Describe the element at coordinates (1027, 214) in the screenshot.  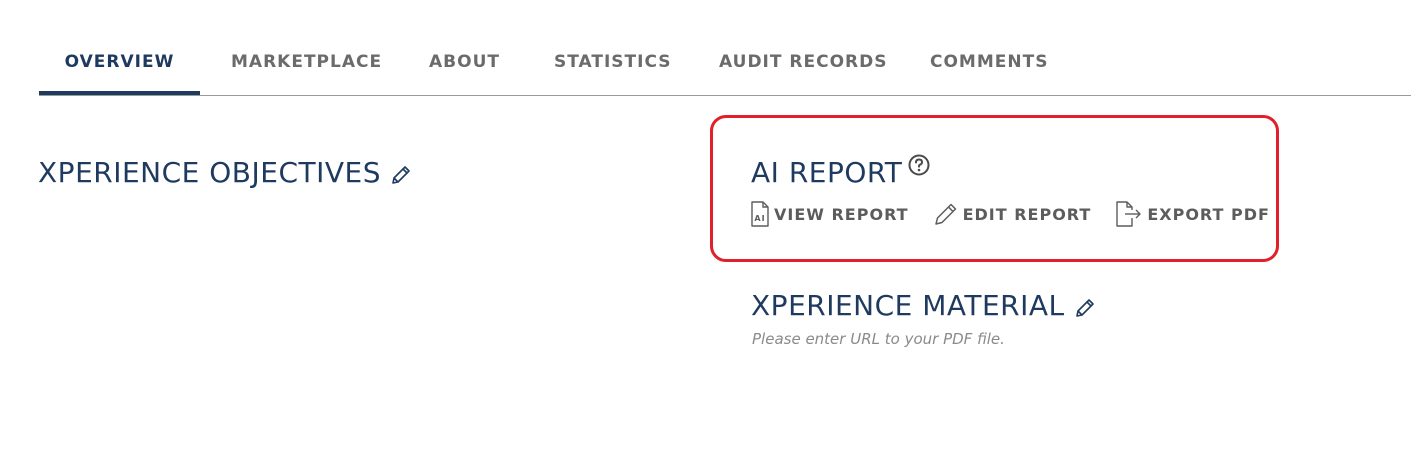
I see `edit-report-label: EDIT REPORT` at that location.